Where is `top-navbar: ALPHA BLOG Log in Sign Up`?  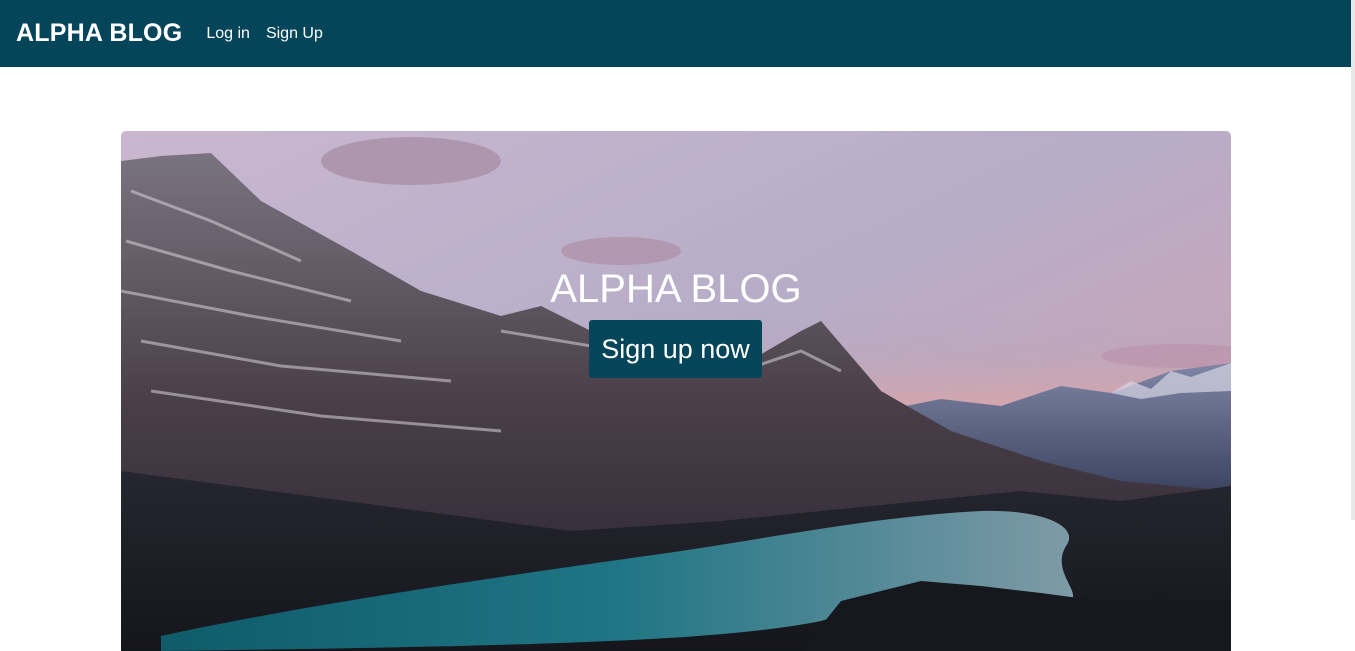 top-navbar: ALPHA BLOG Log in Sign Up is located at coordinates (675, 33).